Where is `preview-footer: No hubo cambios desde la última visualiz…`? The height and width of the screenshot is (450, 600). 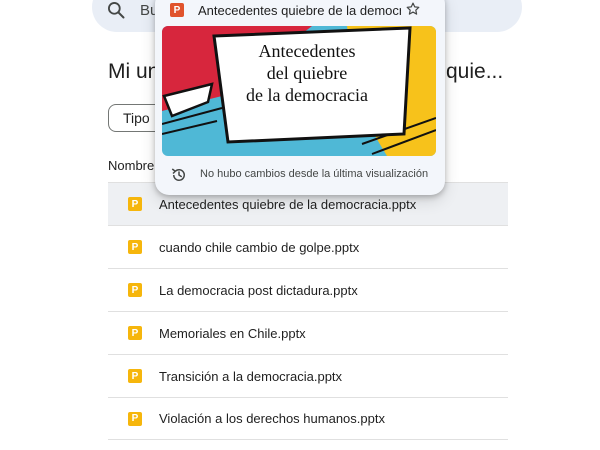
preview-footer: No hubo cambios desde la última visualiz… is located at coordinates (300, 175).